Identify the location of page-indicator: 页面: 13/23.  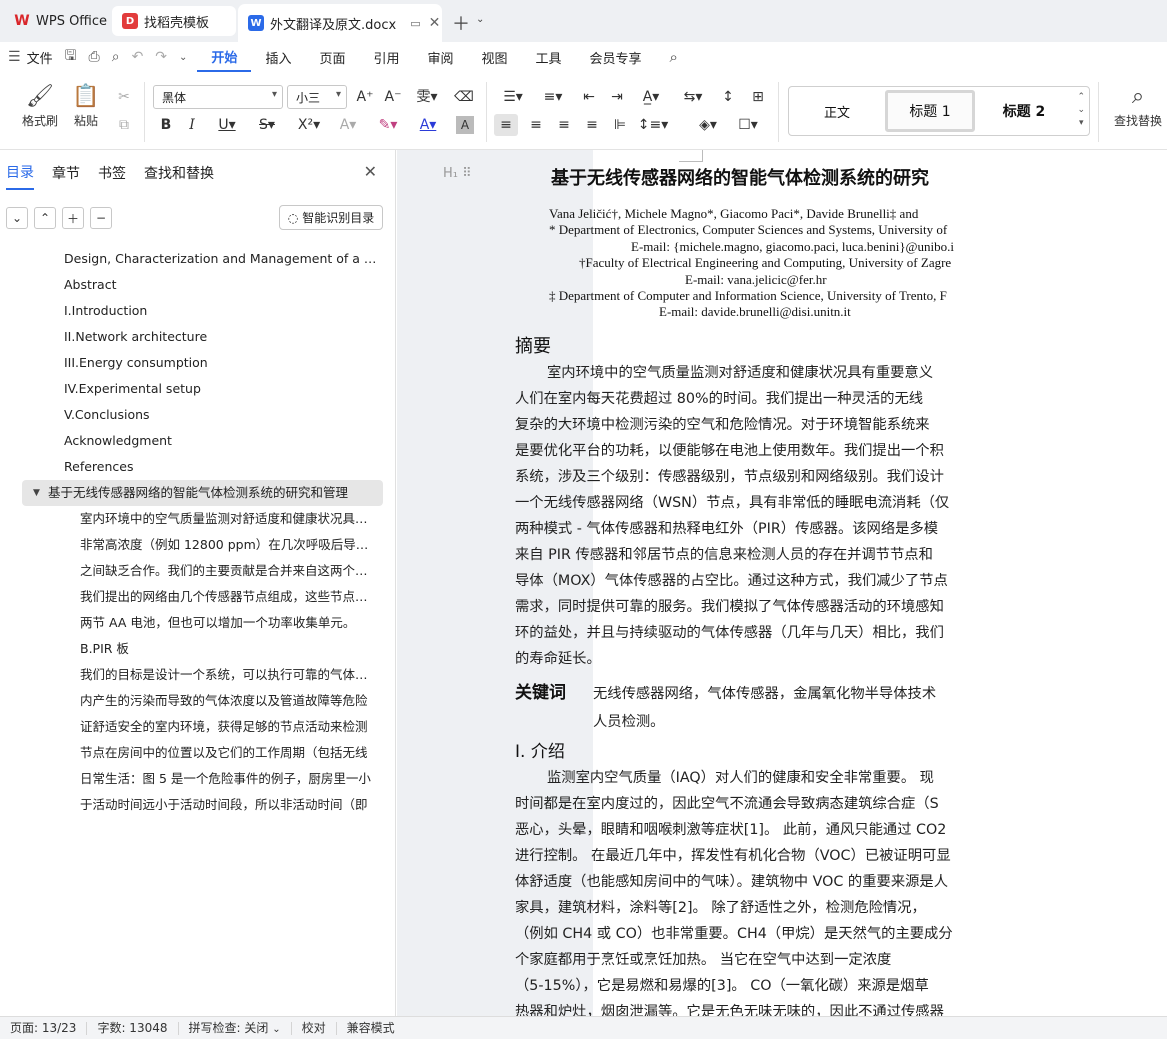
(44, 1028).